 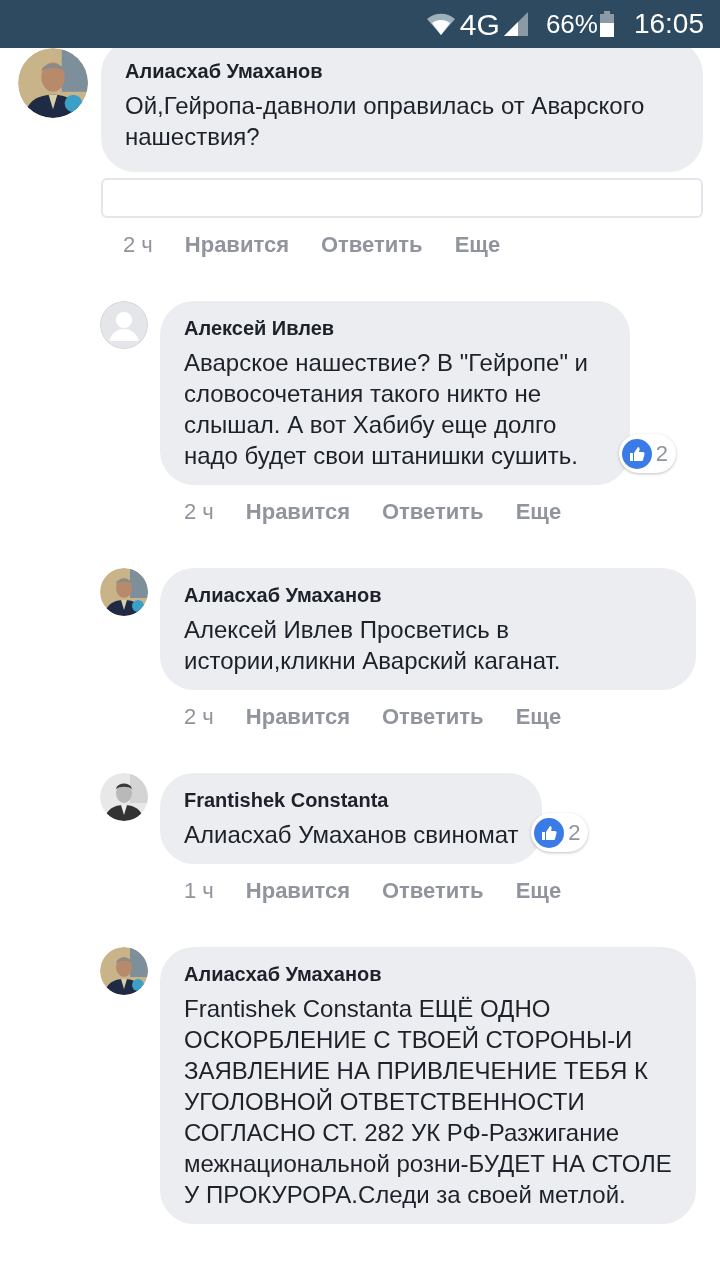 I want to click on comment-time: 1 ч, so click(x=199, y=891).